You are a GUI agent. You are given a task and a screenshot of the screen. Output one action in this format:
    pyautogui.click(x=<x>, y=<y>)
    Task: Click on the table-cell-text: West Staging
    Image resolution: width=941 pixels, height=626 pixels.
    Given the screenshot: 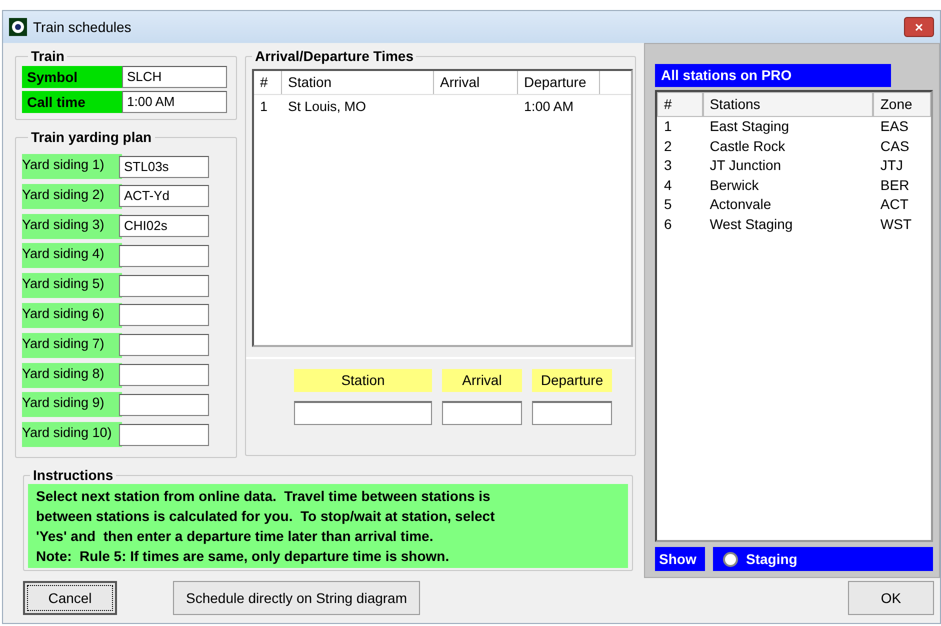 What is the action you would take?
    pyautogui.click(x=751, y=224)
    